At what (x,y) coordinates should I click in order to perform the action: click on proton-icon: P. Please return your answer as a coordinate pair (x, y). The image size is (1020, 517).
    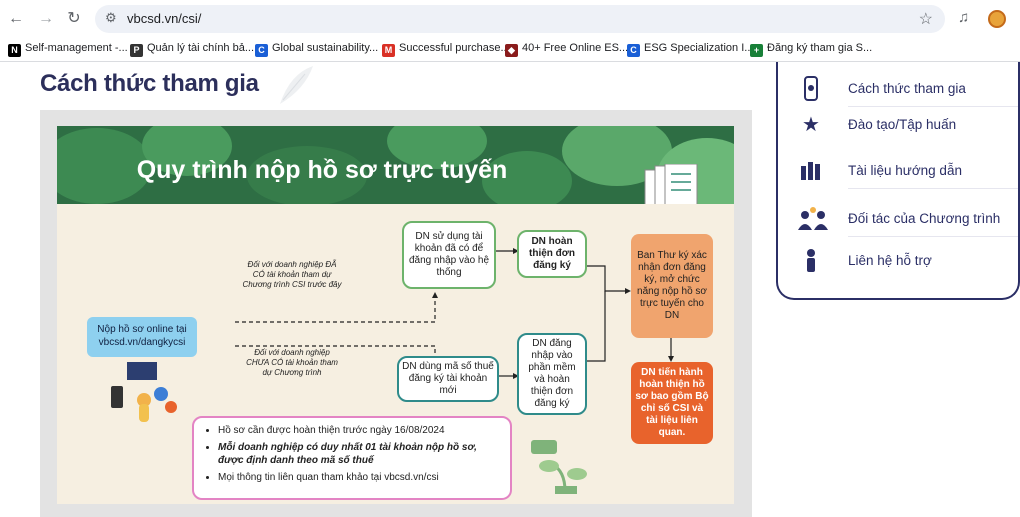
    Looking at the image, I should click on (136, 50).